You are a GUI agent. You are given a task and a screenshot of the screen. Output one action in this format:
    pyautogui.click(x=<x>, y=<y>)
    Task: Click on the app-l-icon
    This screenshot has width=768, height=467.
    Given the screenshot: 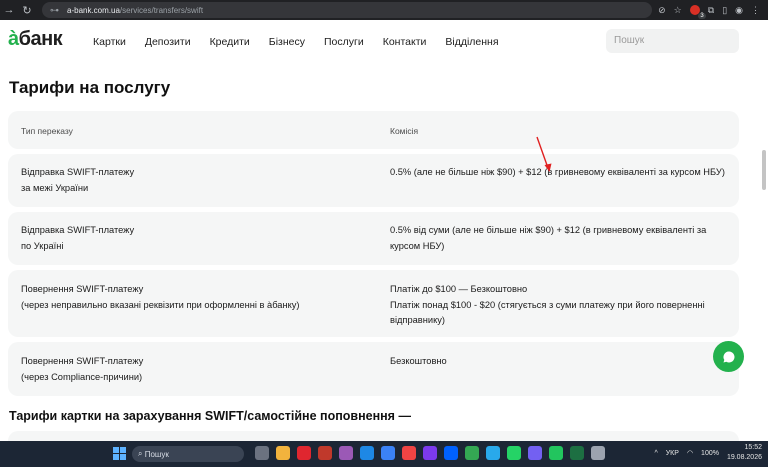 What is the action you would take?
    pyautogui.click(x=325, y=453)
    